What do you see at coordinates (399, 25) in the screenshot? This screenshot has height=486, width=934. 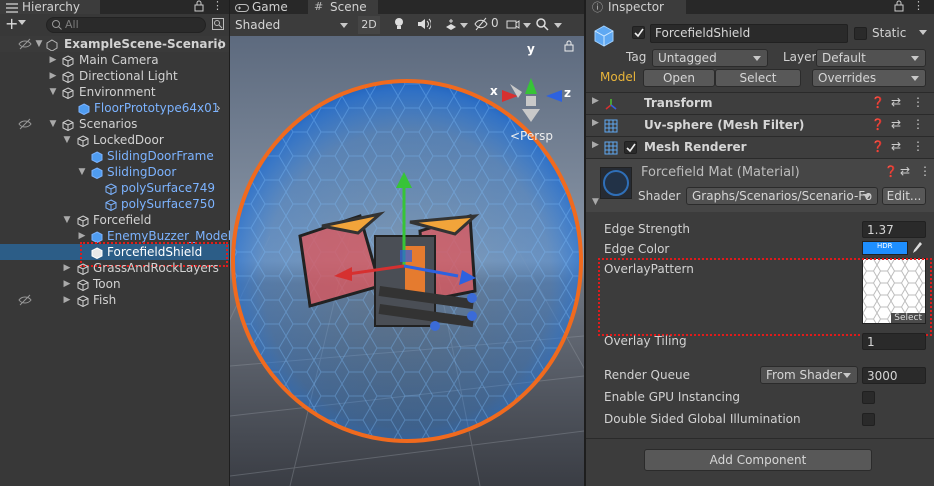 I see `lighting-toggle-icon` at bounding box center [399, 25].